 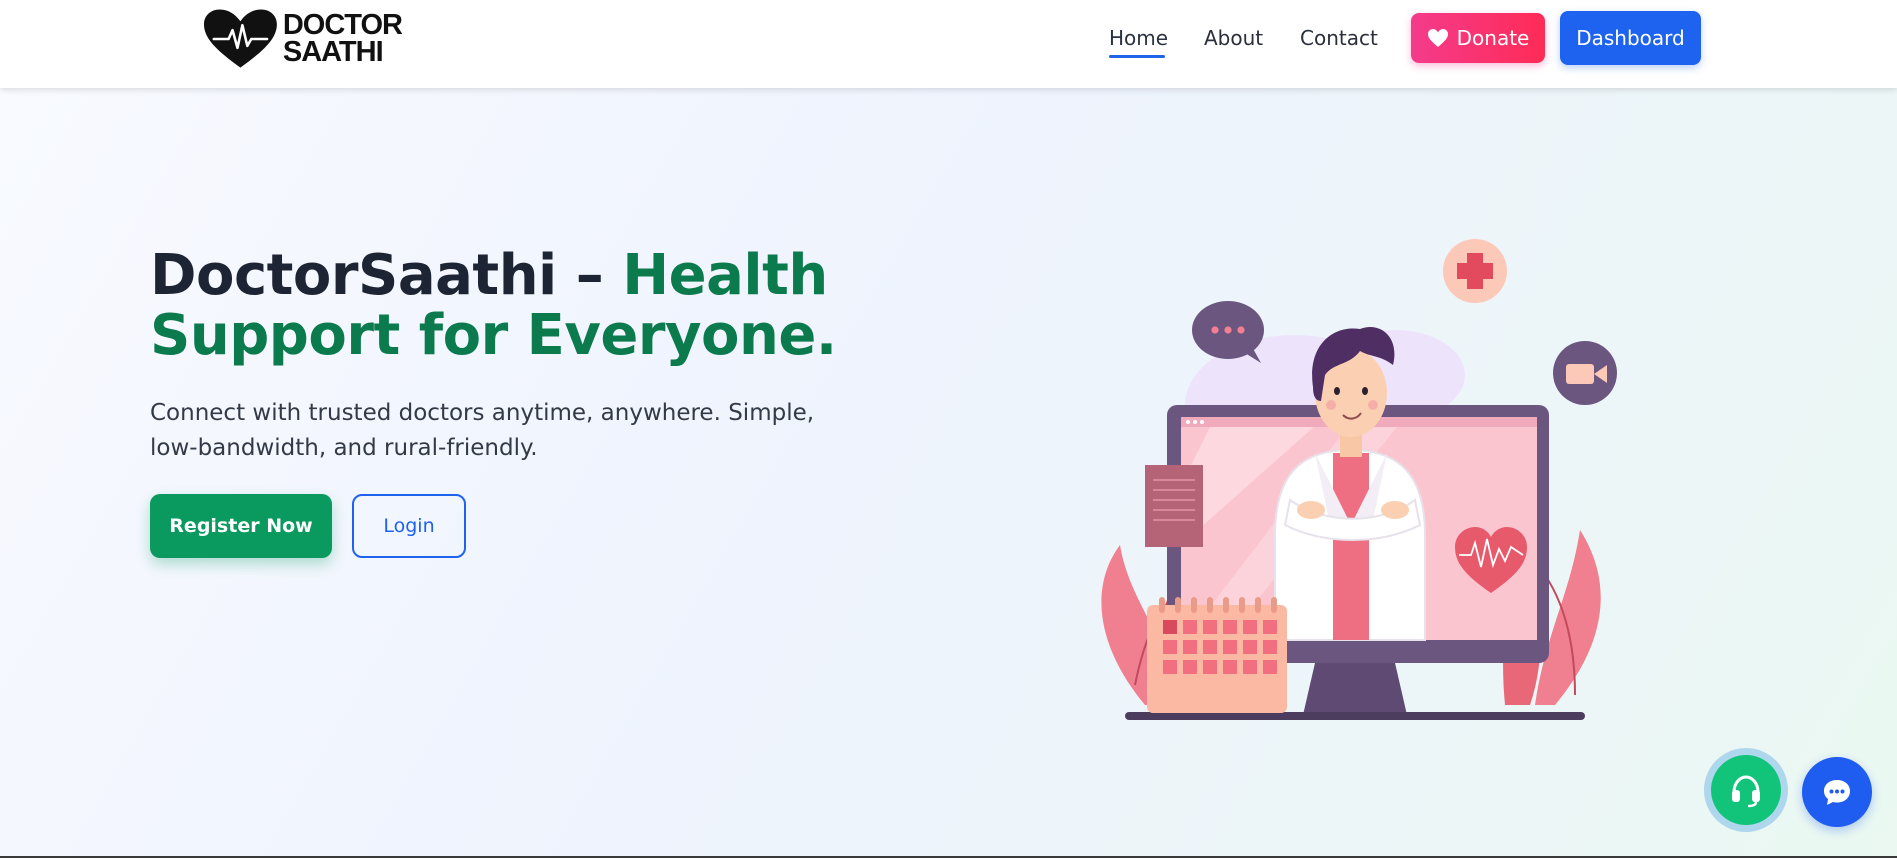 I want to click on hero-title-prefix: DoctorSaathi –, so click(x=386, y=275).